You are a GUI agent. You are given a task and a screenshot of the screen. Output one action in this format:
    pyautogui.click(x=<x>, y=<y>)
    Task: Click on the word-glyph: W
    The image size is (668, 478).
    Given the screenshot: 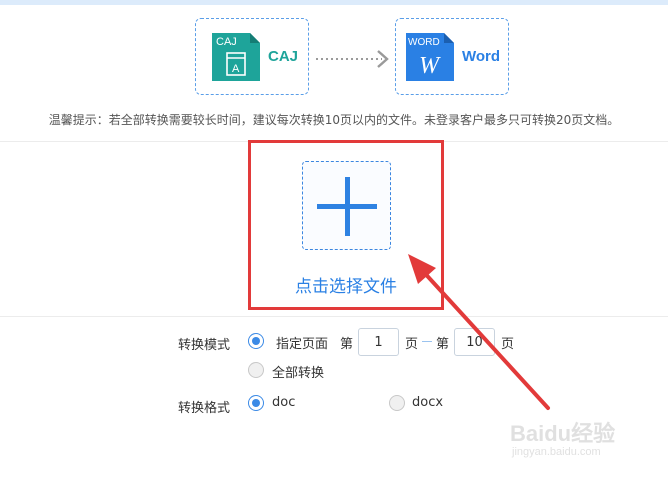 What is the action you would take?
    pyautogui.click(x=430, y=66)
    